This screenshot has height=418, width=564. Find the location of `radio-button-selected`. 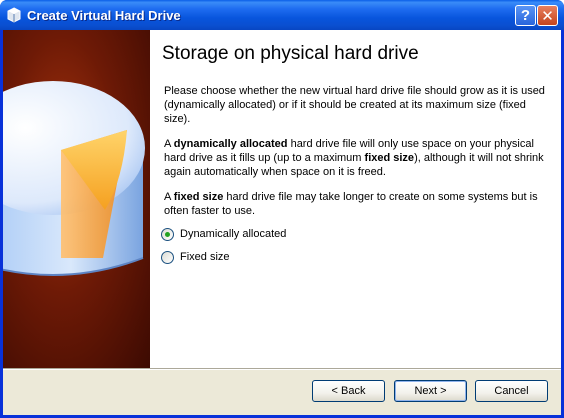

radio-button-selected is located at coordinates (167, 234).